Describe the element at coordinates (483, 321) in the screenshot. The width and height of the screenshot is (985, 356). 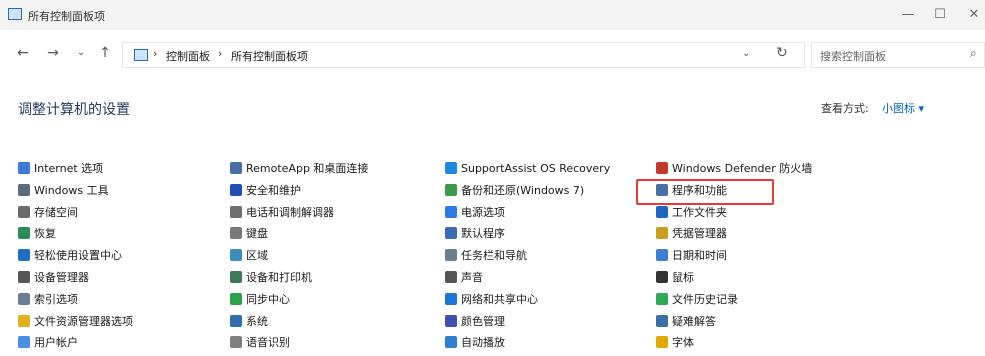
I see `item-label: 颜色管理` at that location.